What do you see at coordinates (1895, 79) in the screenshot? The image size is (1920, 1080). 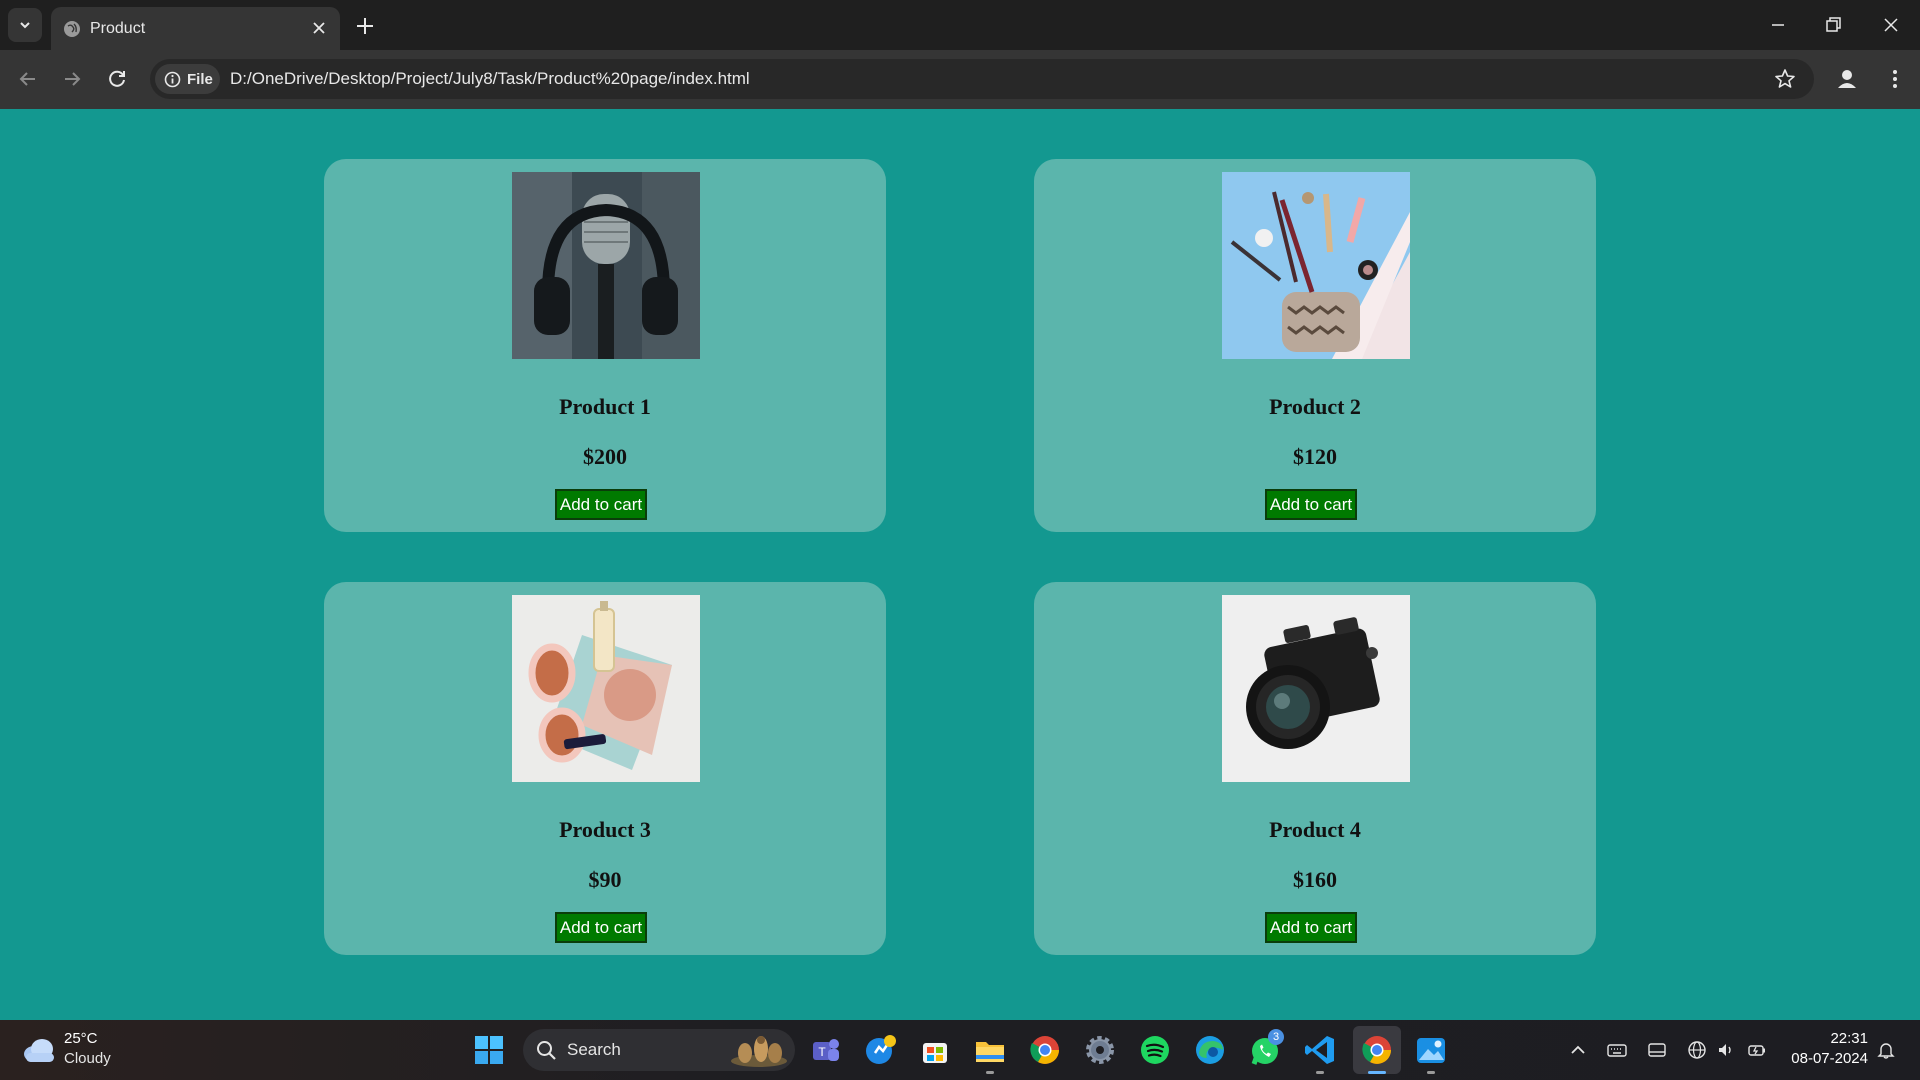 I see `more-menu-icon` at bounding box center [1895, 79].